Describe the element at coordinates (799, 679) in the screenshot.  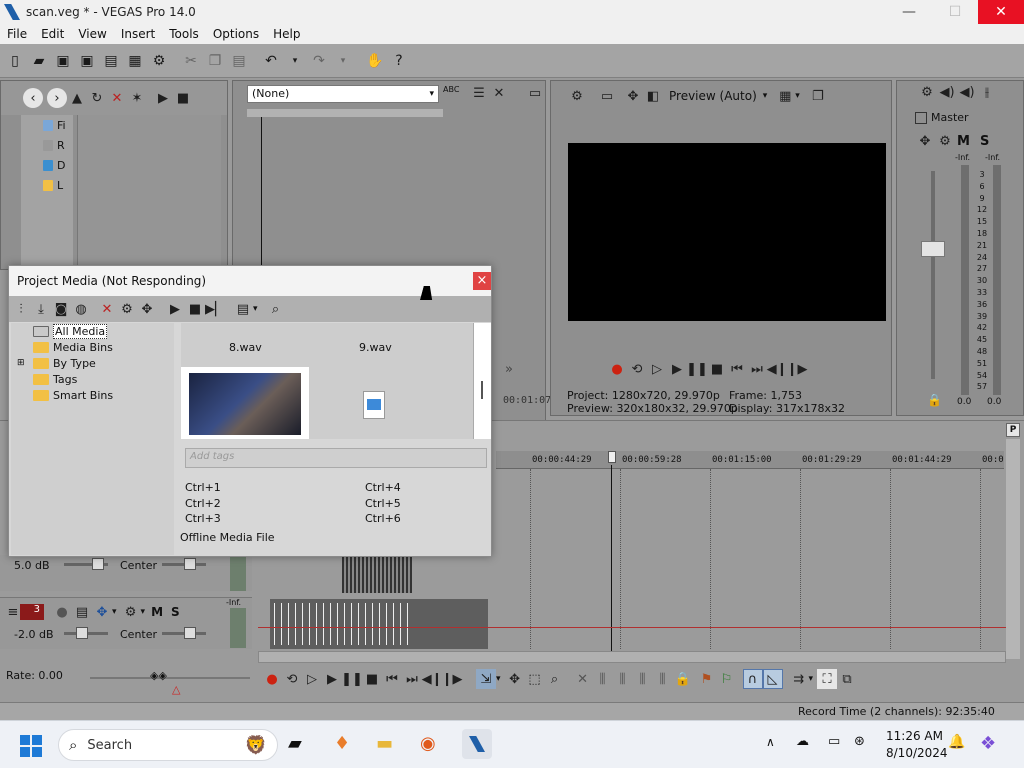
I see `ripple-edit-icon: ⇉` at that location.